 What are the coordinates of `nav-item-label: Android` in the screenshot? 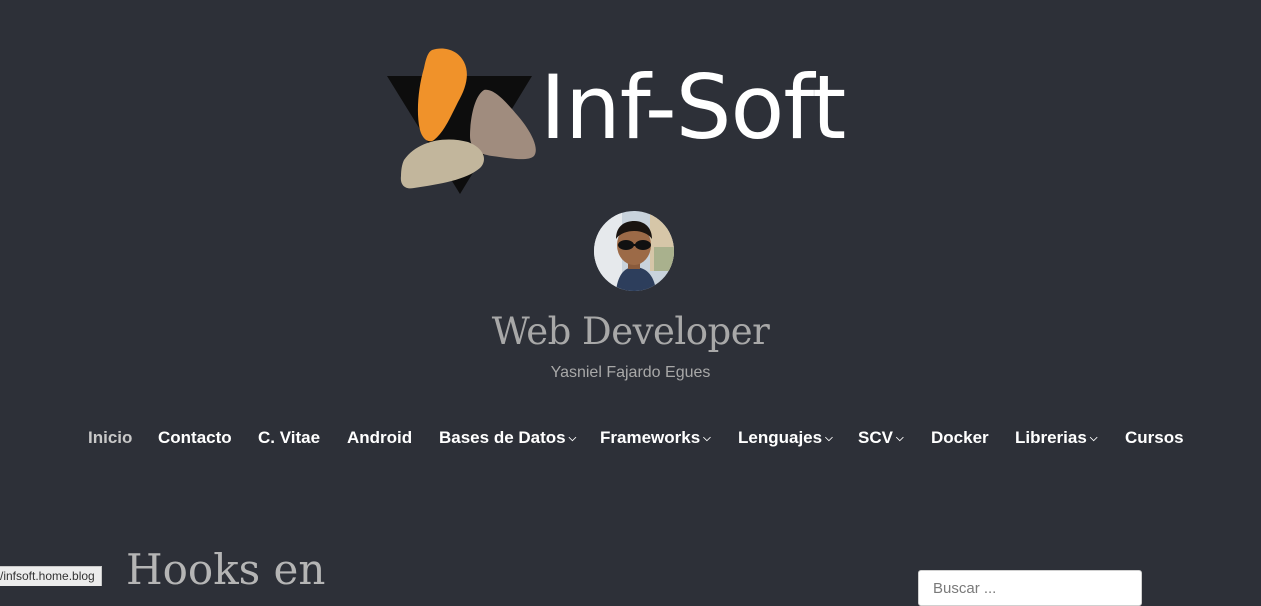 It's located at (380, 437).